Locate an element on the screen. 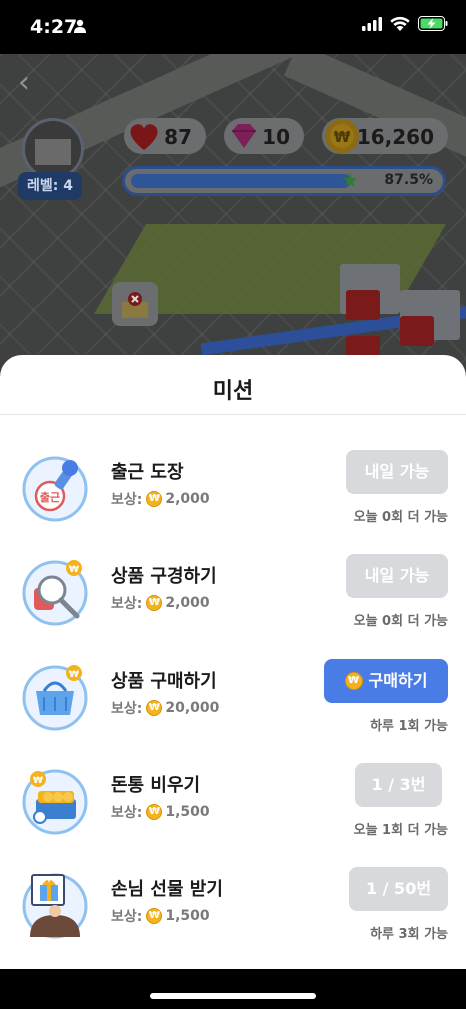 Image resolution: width=466 pixels, height=1009 pixels. gift-icon is located at coordinates (55, 906).